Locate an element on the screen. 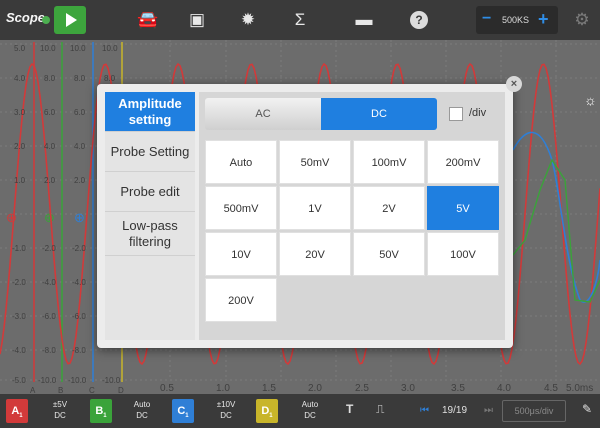 The height and width of the screenshot is (428, 600). tick-label: -5.0 is located at coordinates (19, 380).